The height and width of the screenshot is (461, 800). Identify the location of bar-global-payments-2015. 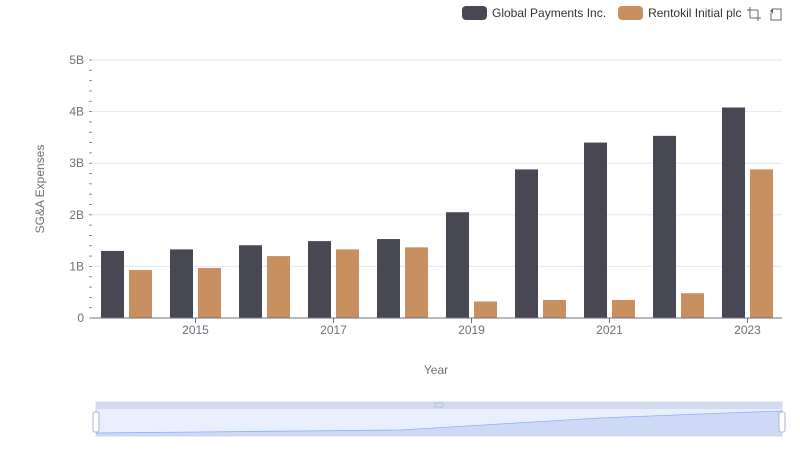
(181, 283).